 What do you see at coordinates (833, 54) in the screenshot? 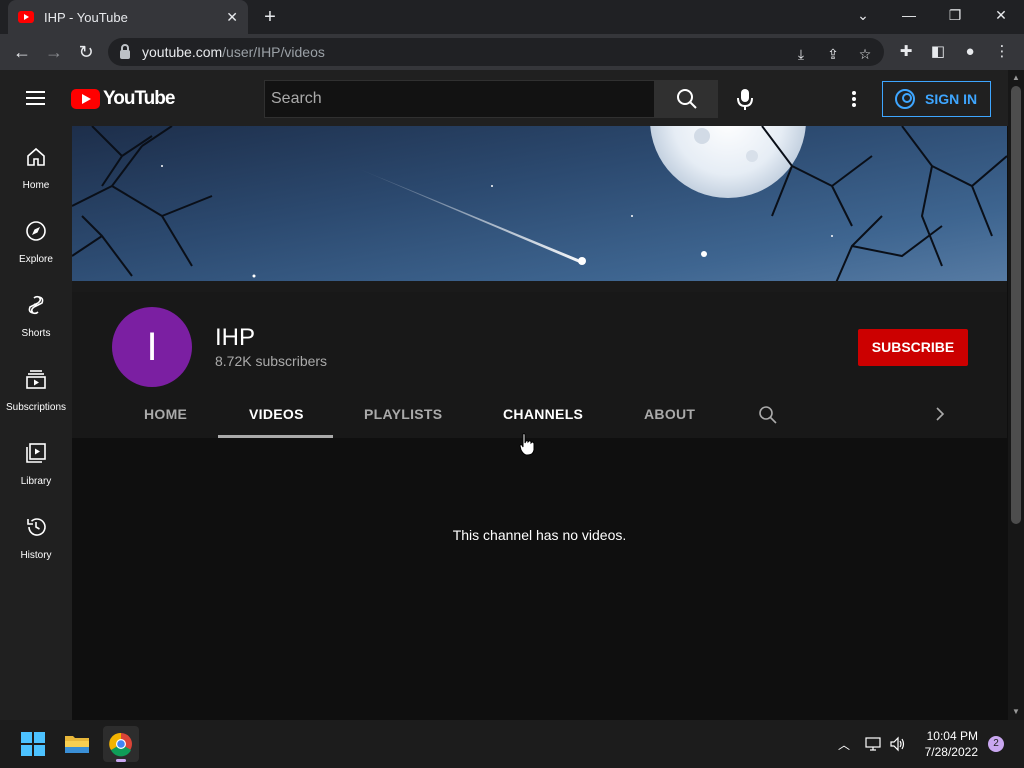
I see `share-icon: ⇪` at bounding box center [833, 54].